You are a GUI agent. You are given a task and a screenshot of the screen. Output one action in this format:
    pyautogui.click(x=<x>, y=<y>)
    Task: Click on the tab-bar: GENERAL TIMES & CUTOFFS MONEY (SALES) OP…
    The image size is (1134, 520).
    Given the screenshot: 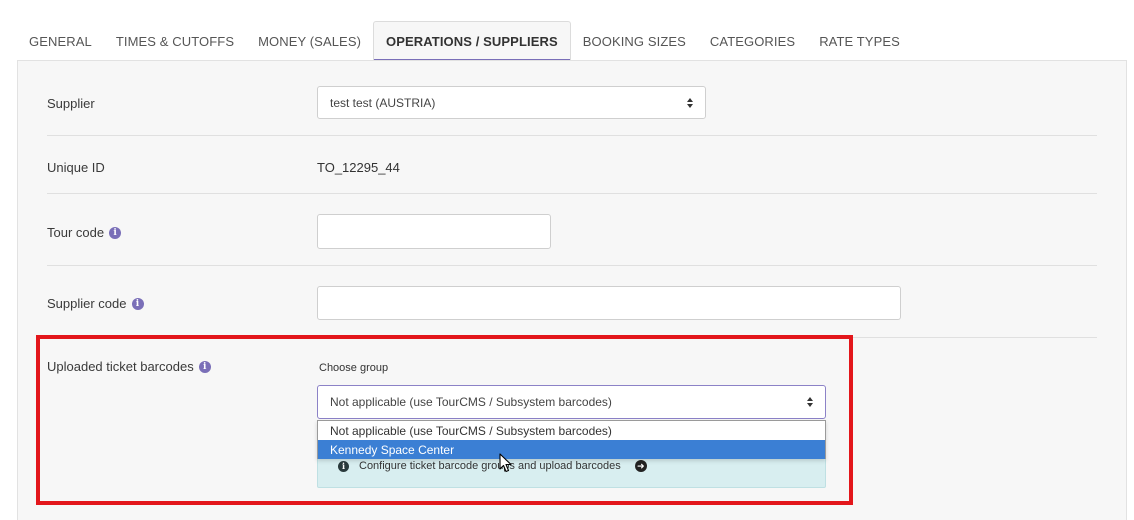 What is the action you would take?
    pyautogui.click(x=464, y=41)
    